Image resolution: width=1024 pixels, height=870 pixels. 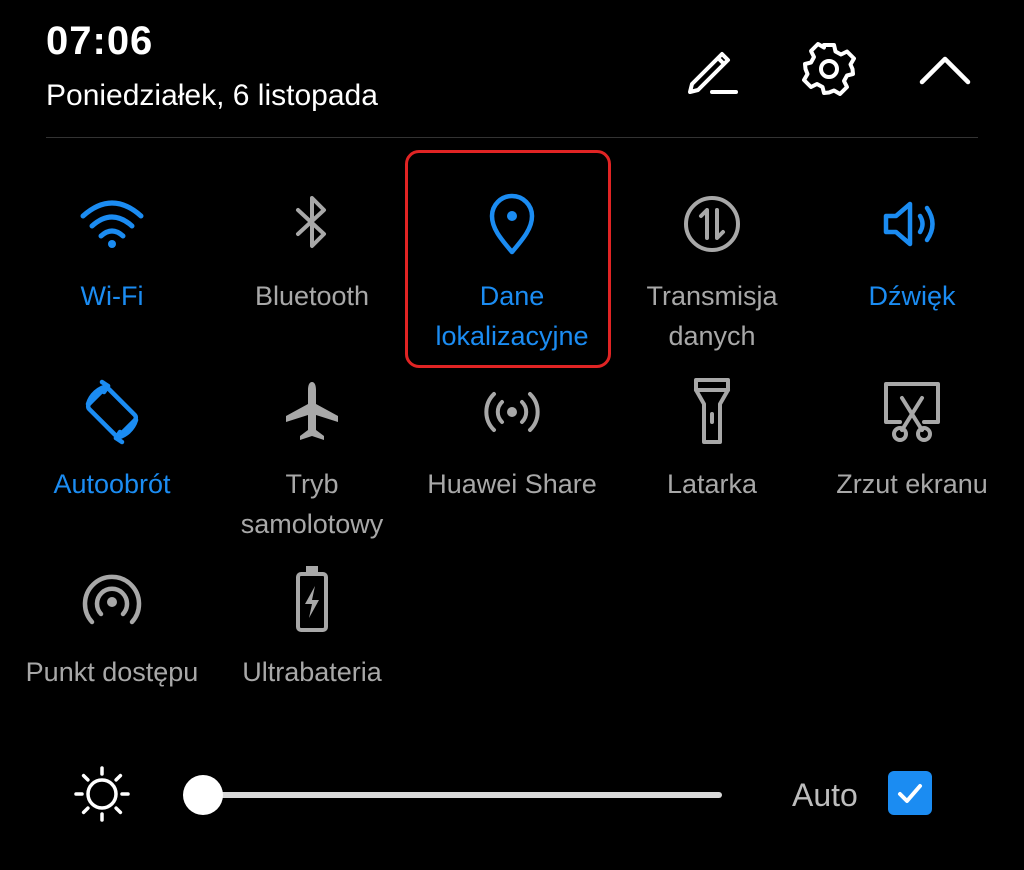 What do you see at coordinates (312, 656) in the screenshot?
I see `tile-ultra-battery: Ultrabateria` at bounding box center [312, 656].